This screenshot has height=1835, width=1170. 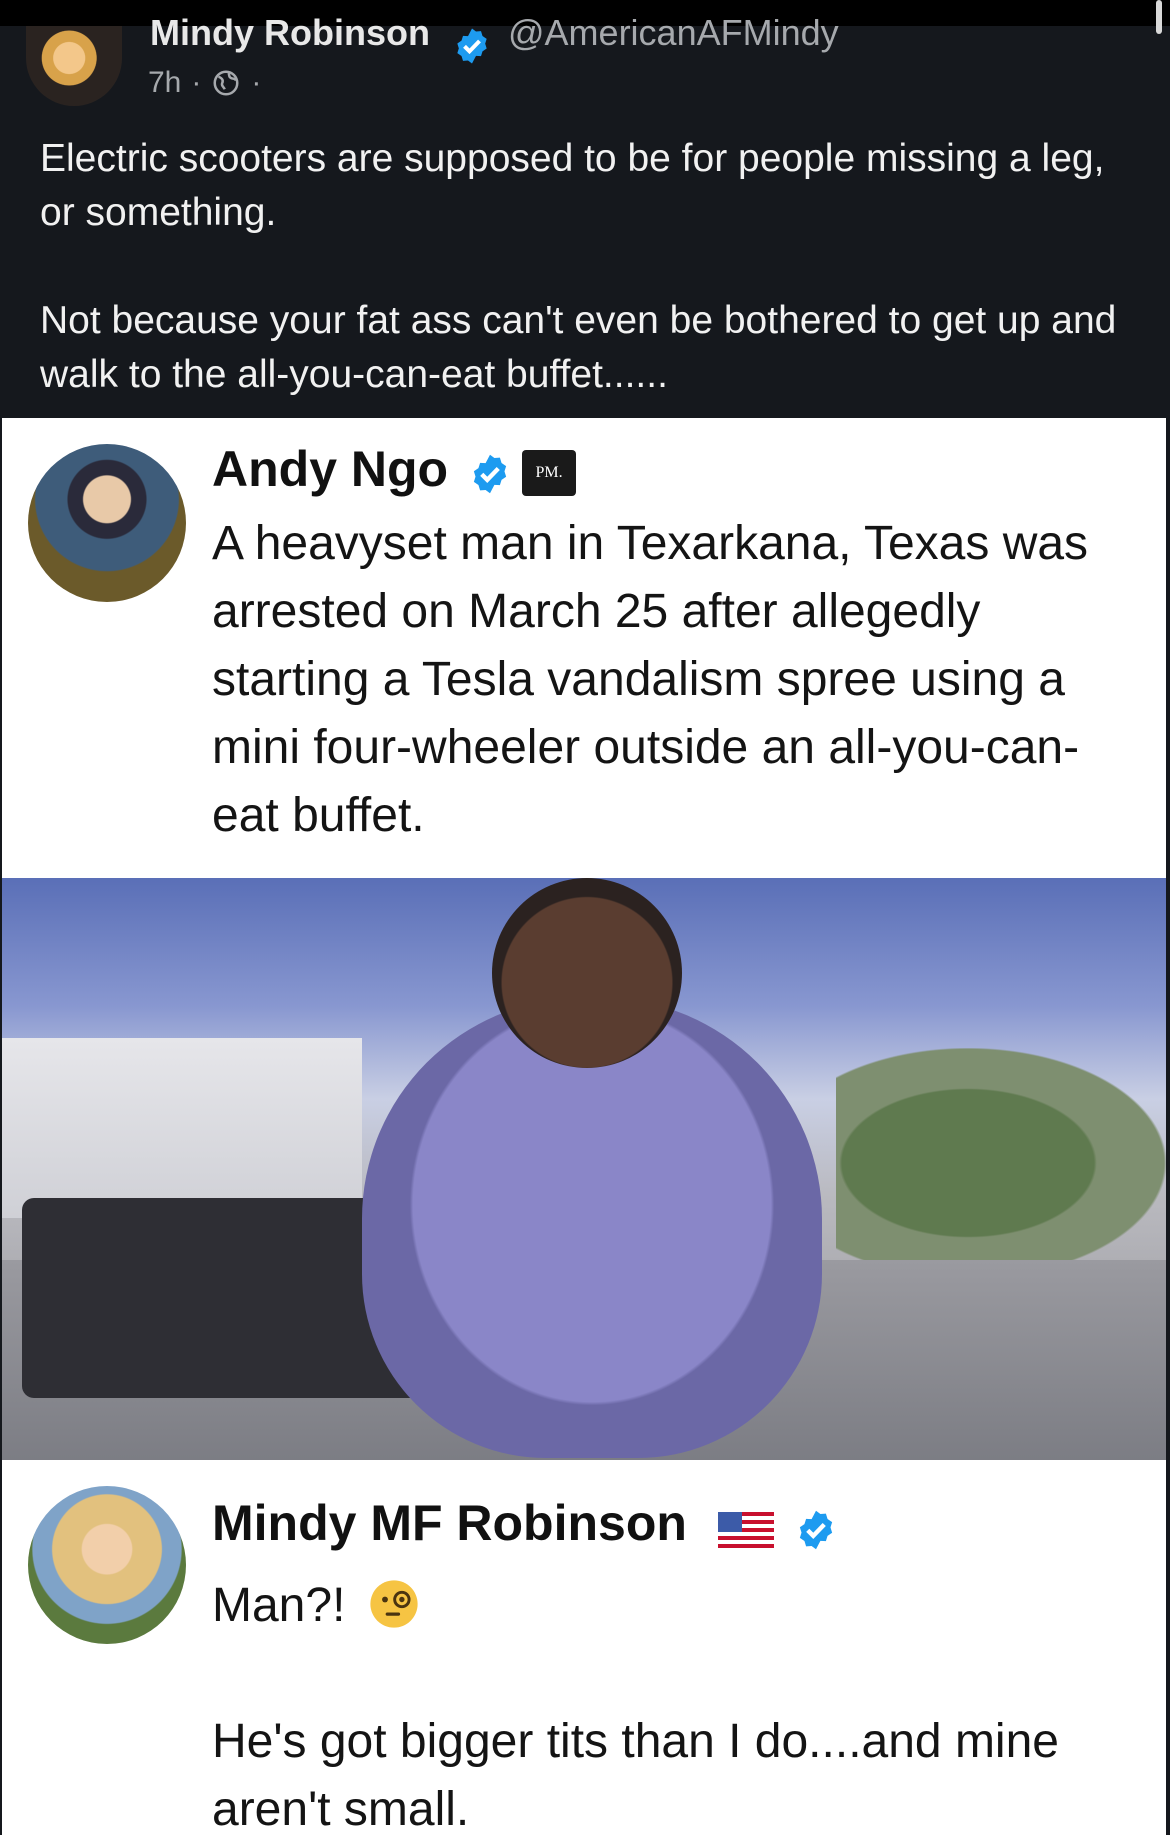 What do you see at coordinates (330, 469) in the screenshot?
I see `quoted-author-name: Andy Ngo` at bounding box center [330, 469].